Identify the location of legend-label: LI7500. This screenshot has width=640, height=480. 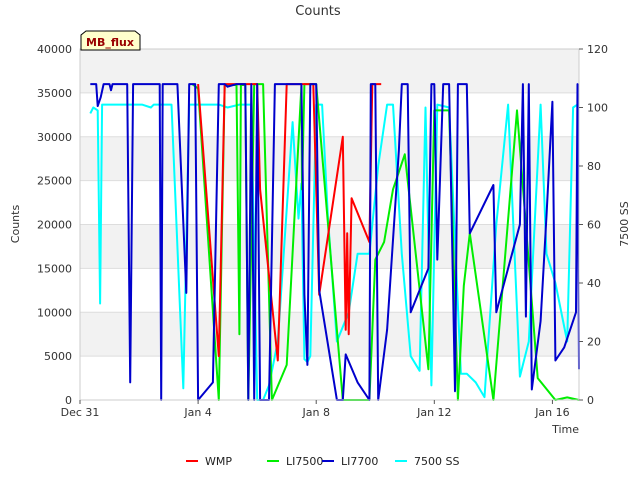
(304, 461).